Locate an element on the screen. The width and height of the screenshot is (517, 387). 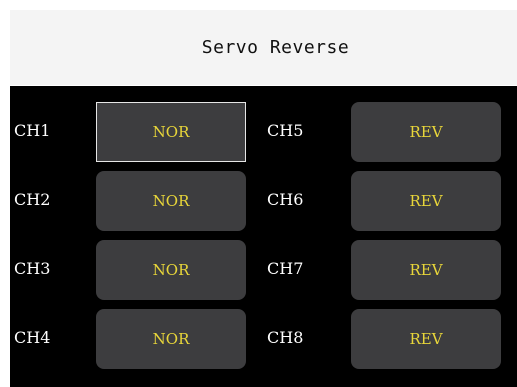
ch3-value: NOR is located at coordinates (171, 270).